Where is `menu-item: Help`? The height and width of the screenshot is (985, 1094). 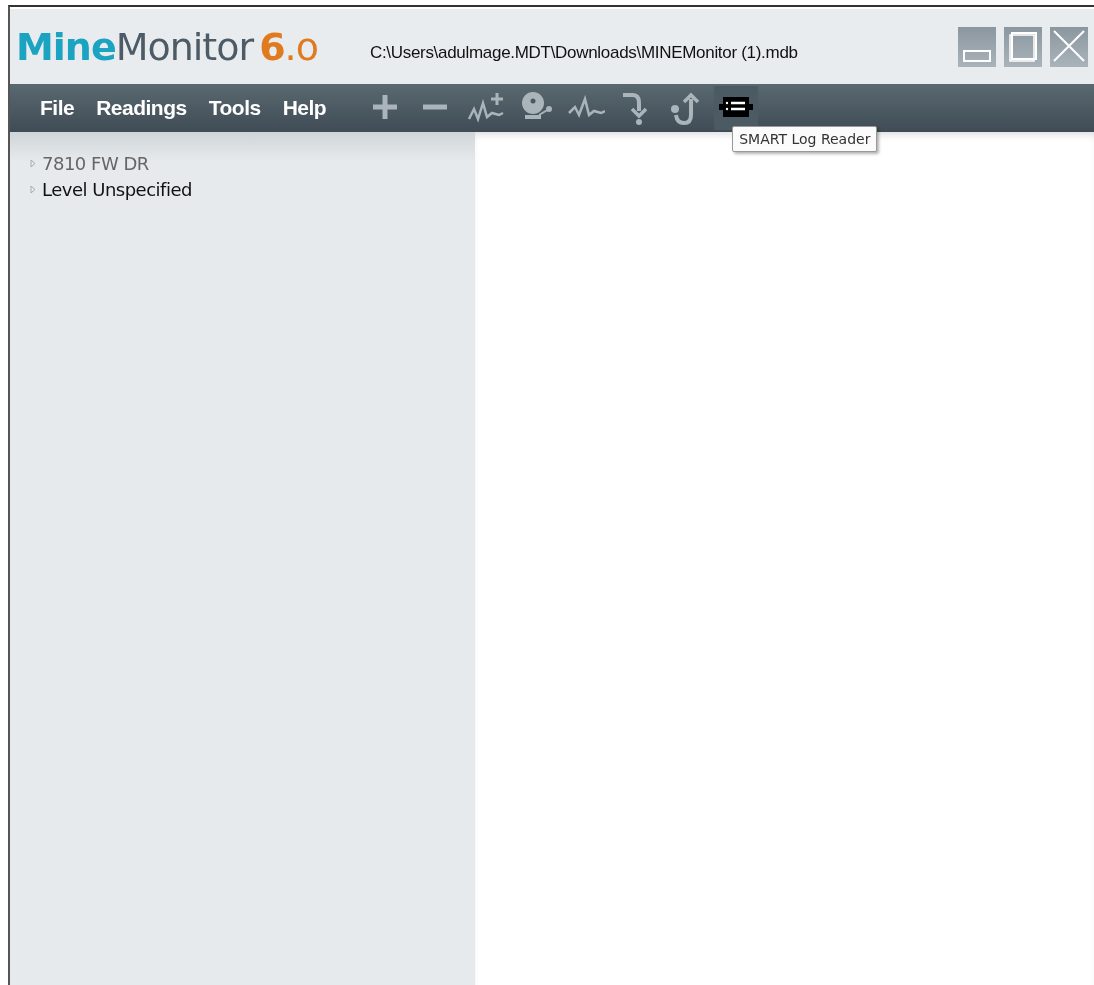
menu-item: Help is located at coordinates (304, 108).